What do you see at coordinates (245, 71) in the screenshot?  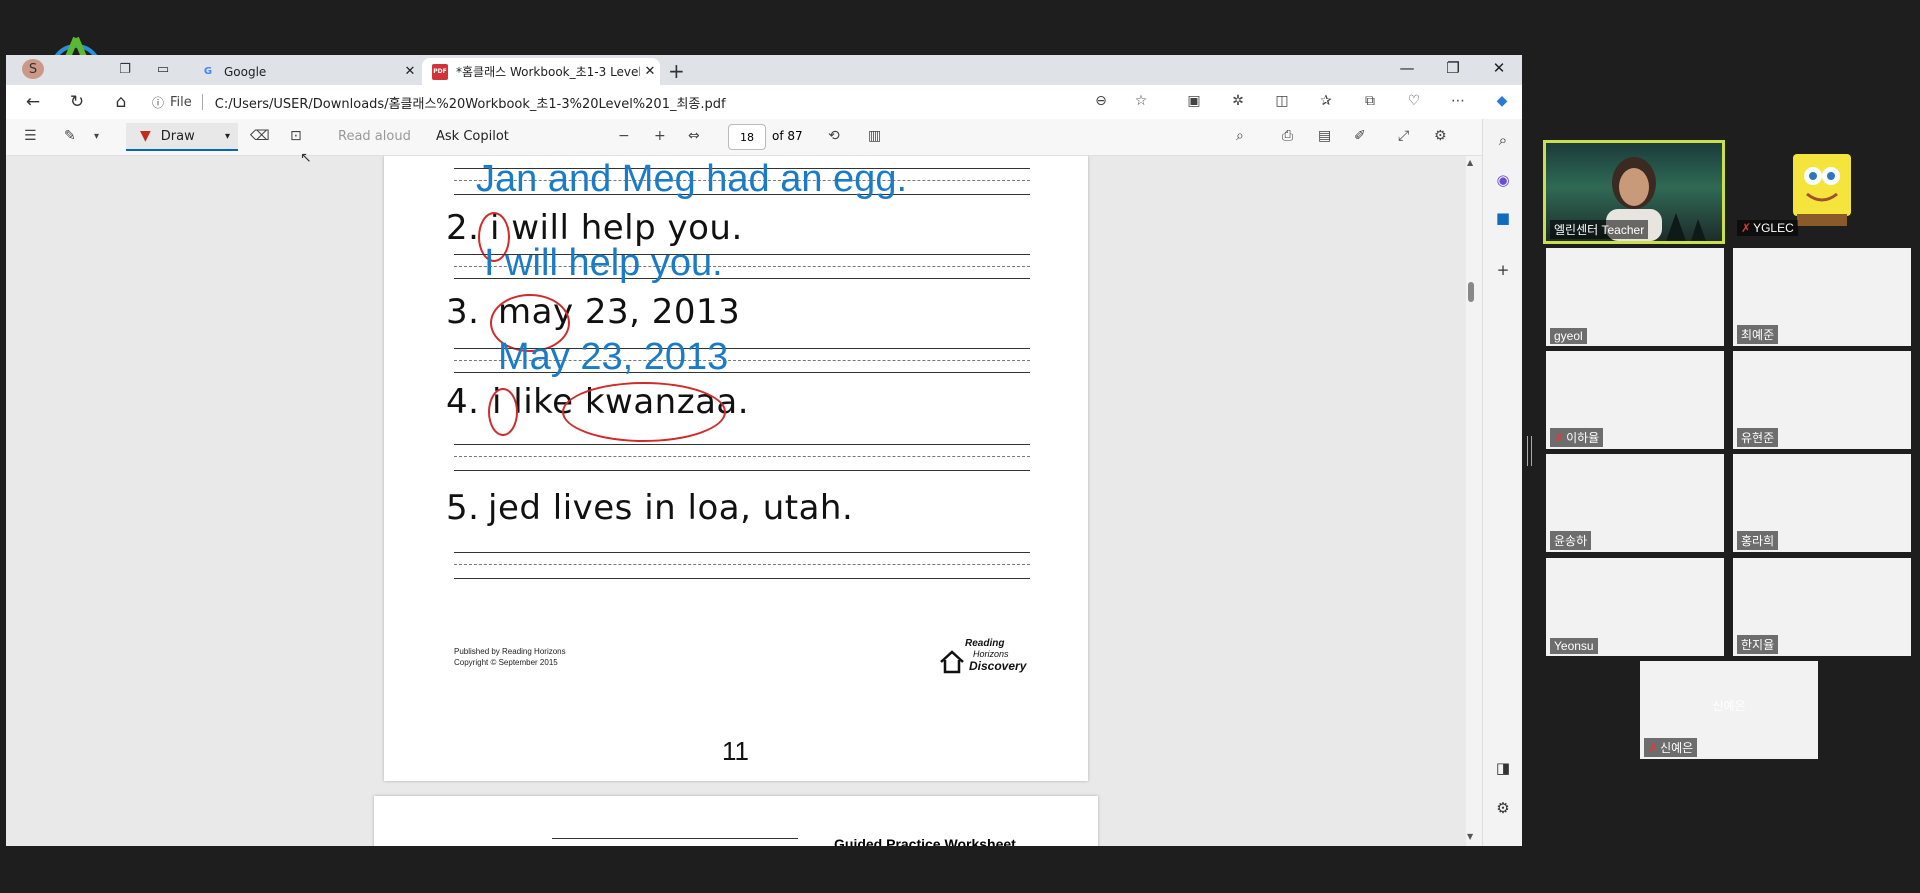 I see `tab-title: Google` at bounding box center [245, 71].